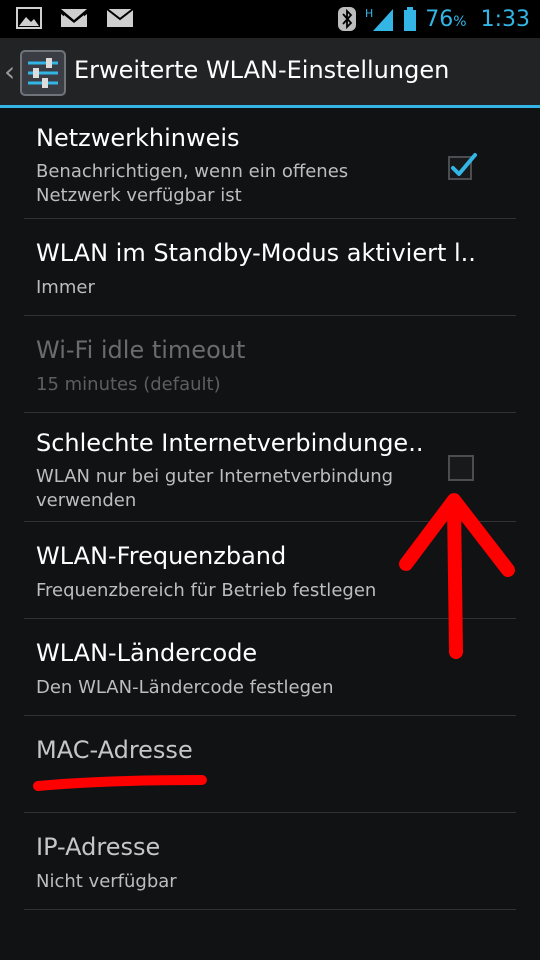 The width and height of the screenshot is (540, 960). Describe the element at coordinates (270, 861) in the screenshot. I see `pref-ip-address: IP-Adresse Nicht verfügbar` at that location.